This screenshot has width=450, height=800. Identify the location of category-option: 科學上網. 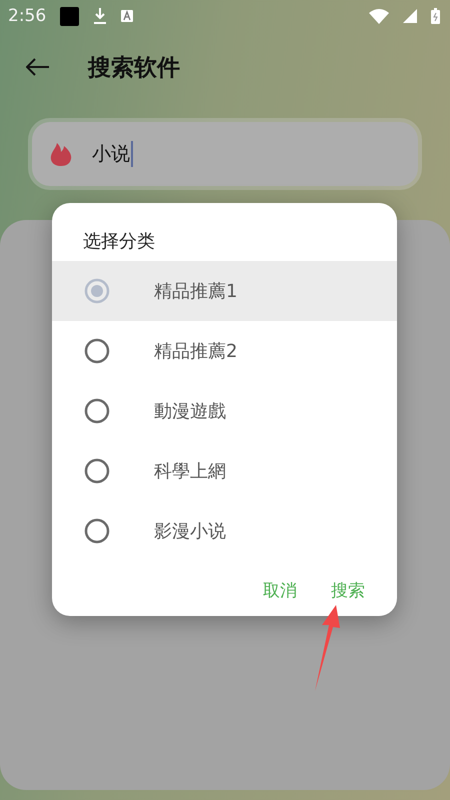
(224, 471).